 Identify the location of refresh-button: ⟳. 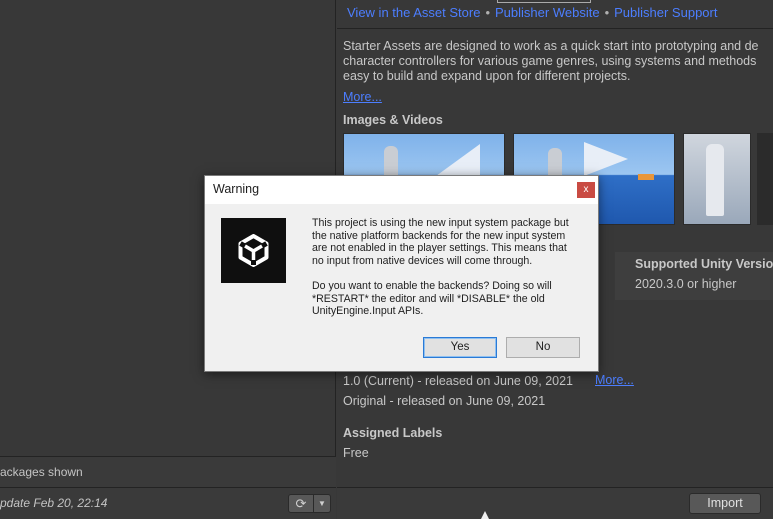
(301, 503).